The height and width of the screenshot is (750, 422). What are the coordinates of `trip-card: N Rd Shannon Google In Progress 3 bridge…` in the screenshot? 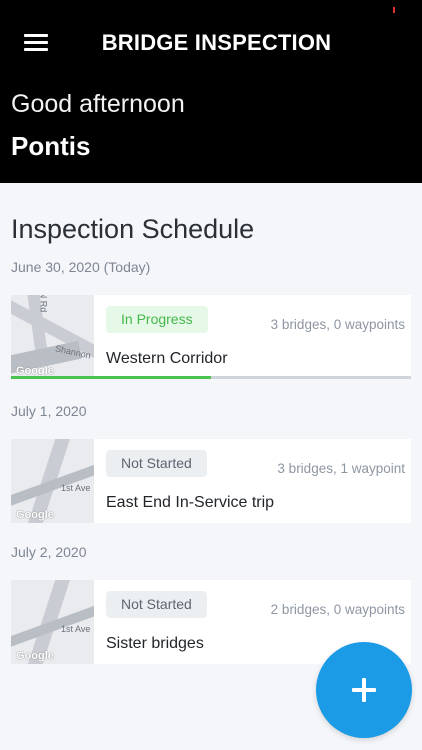 It's located at (211, 337).